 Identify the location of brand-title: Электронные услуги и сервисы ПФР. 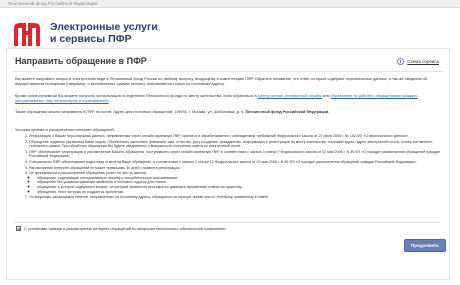
(104, 33).